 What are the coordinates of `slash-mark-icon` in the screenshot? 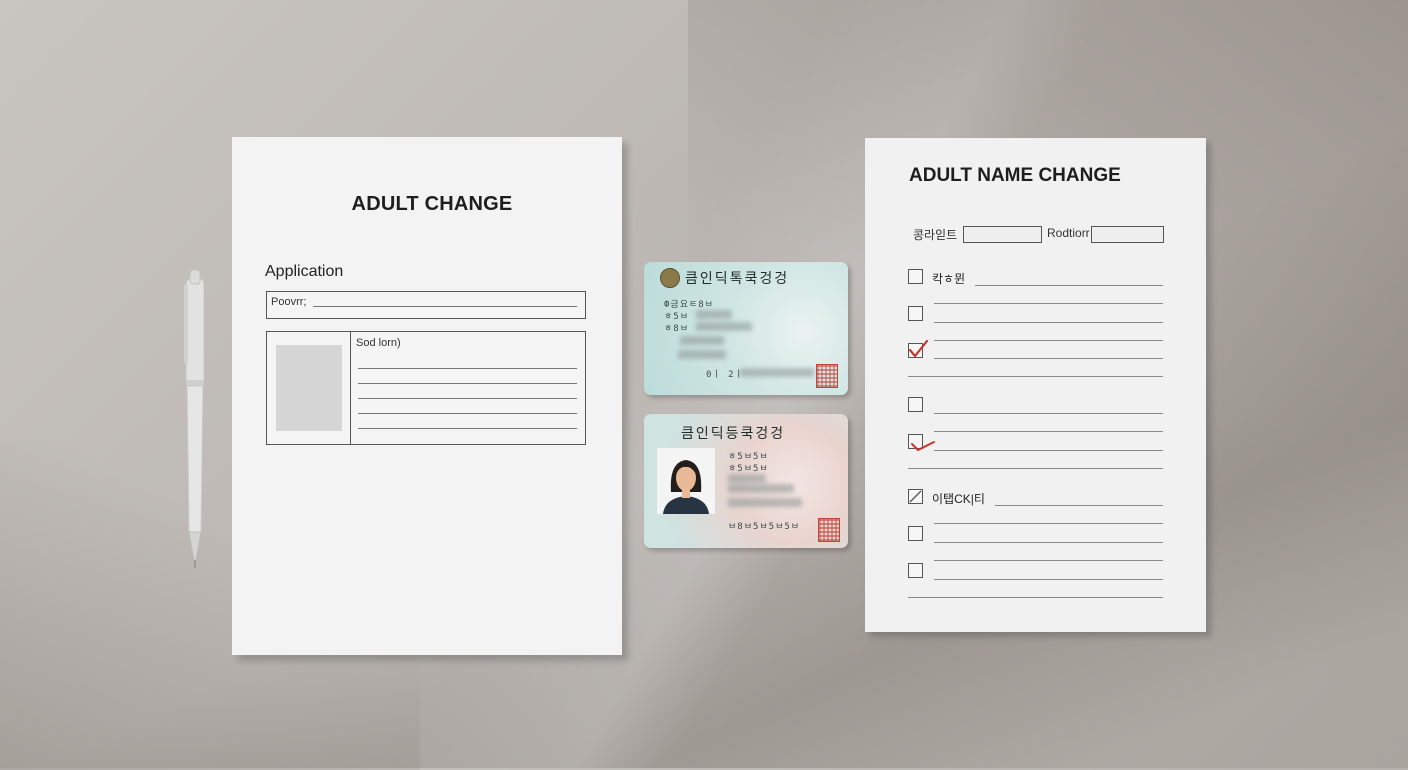 It's located at (915, 496).